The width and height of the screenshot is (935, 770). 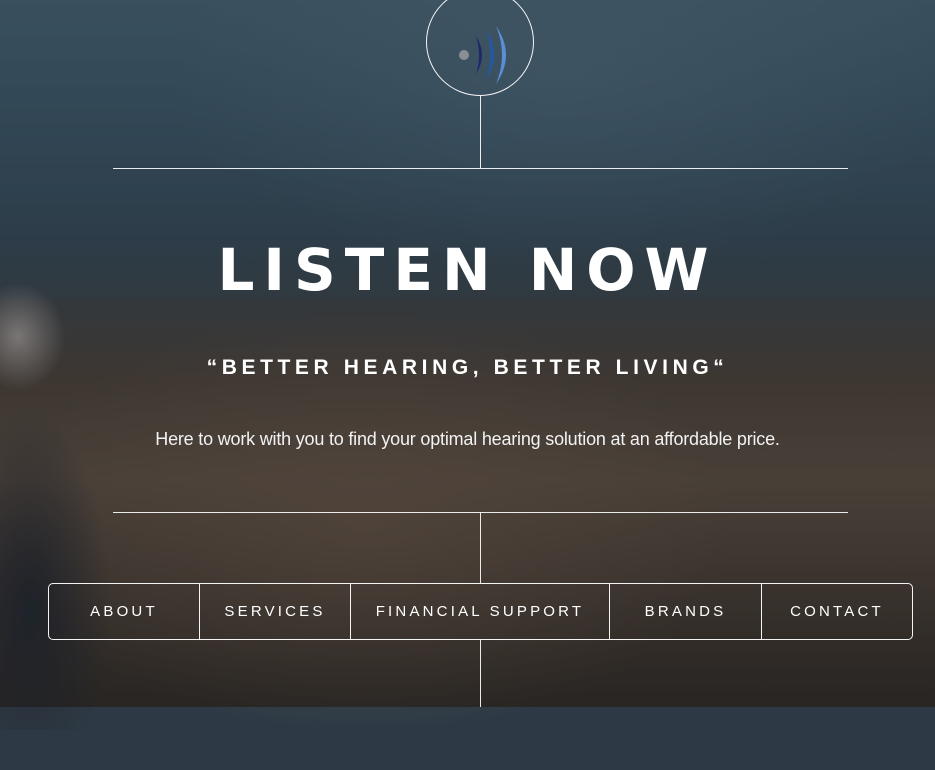 I want to click on brand-logo, so click(x=480, y=48).